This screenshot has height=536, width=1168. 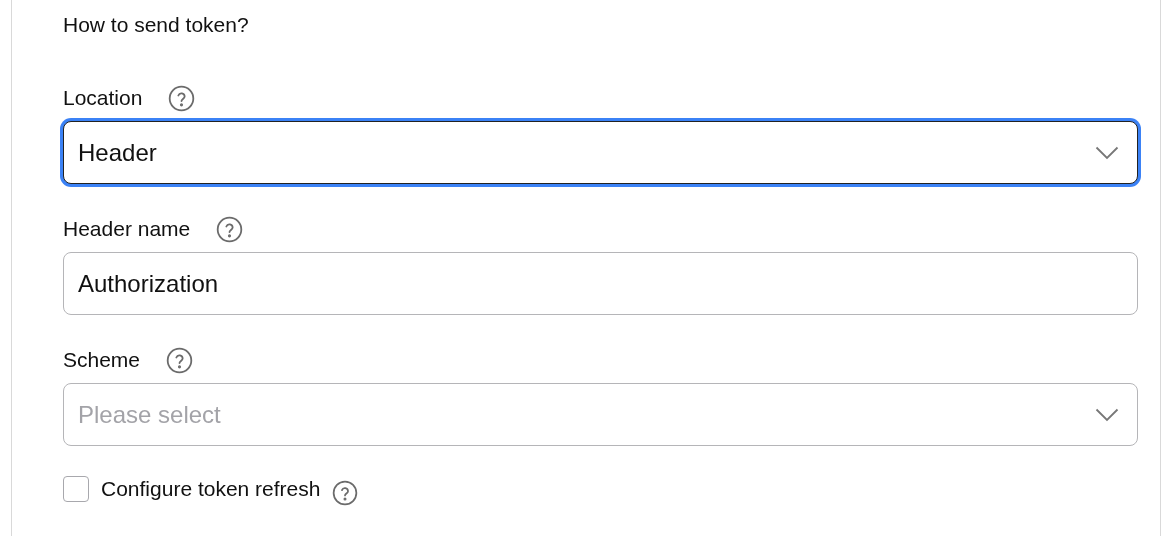 What do you see at coordinates (127, 229) in the screenshot?
I see `field-label: Header name` at bounding box center [127, 229].